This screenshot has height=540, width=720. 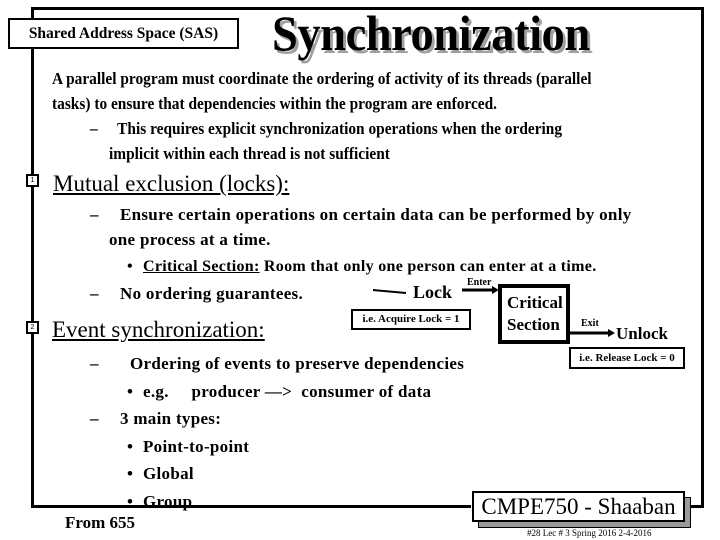 I want to click on unlock-label: Unlock, so click(x=642, y=333).